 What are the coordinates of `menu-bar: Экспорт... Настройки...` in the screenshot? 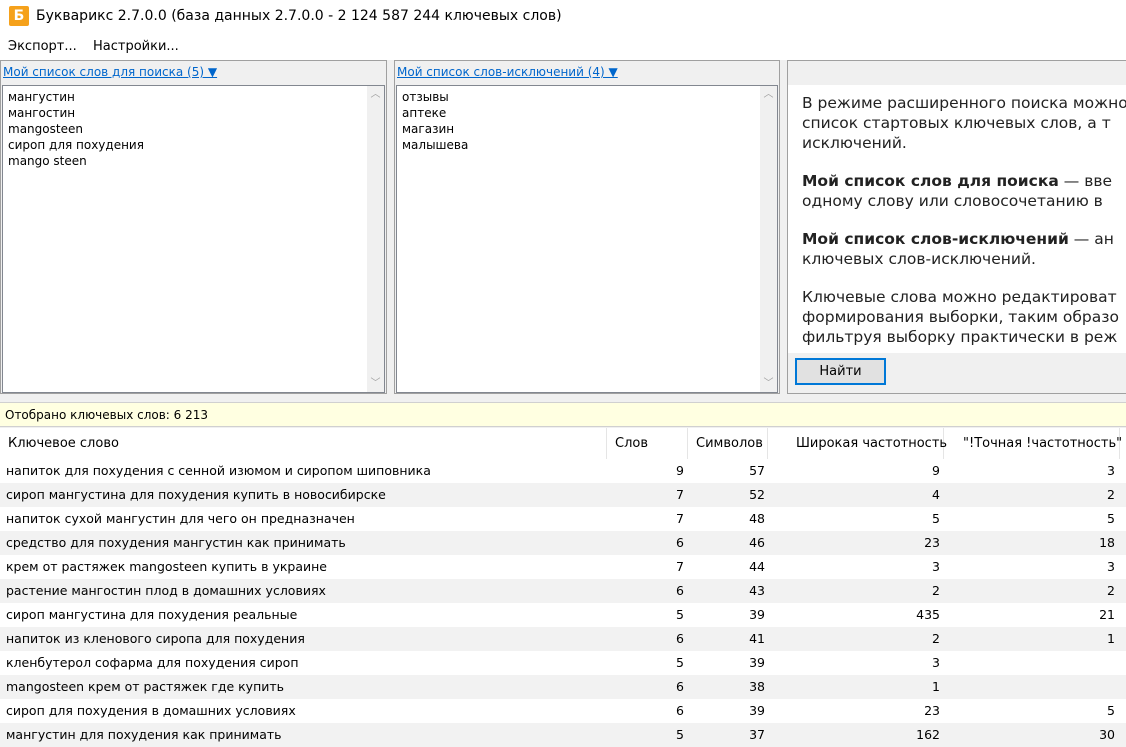 It's located at (563, 47).